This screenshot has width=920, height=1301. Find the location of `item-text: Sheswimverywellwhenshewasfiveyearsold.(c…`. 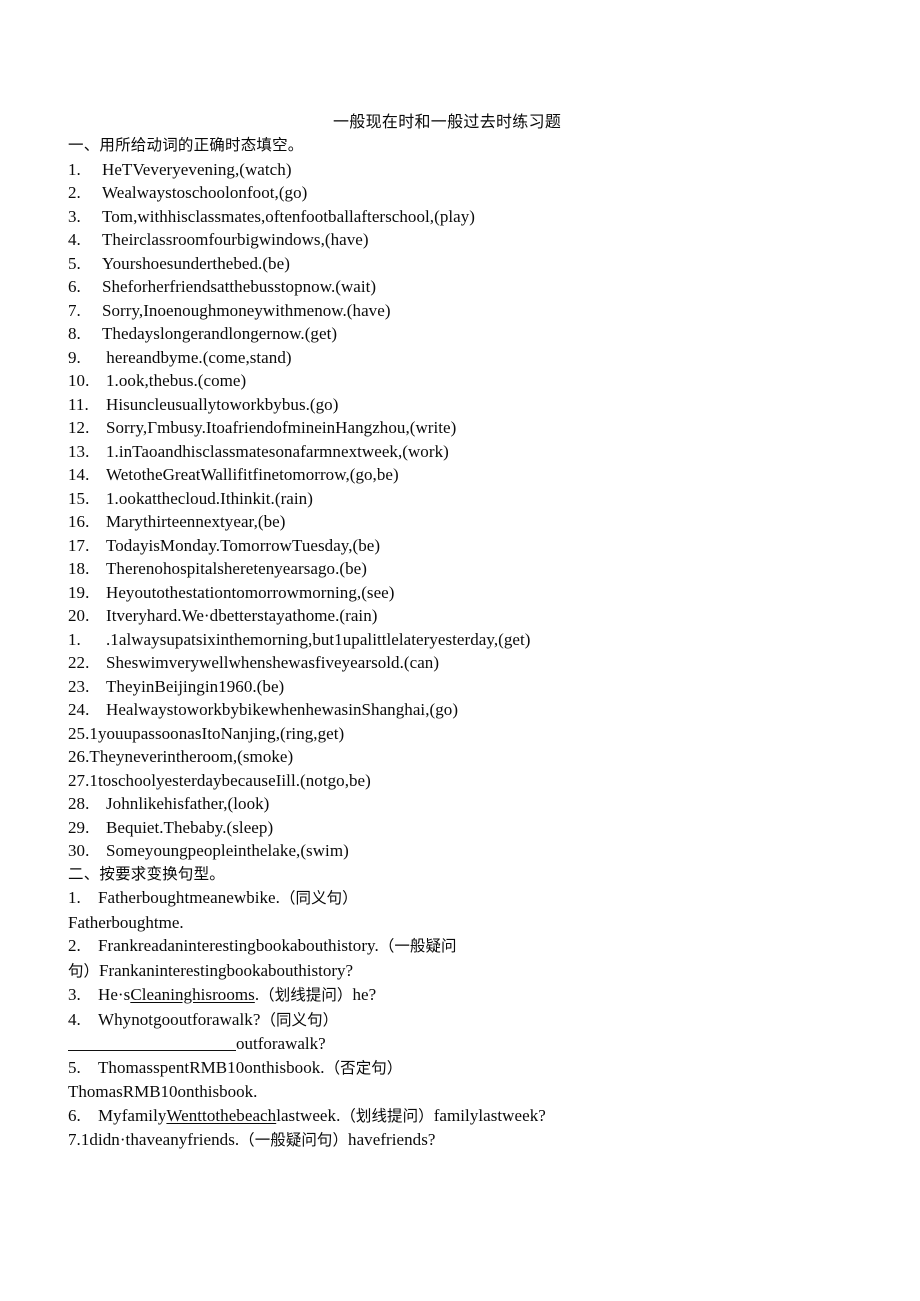

item-text: Sheswimverywellwhenshewasfiveyearsold.(c… is located at coordinates (273, 662).